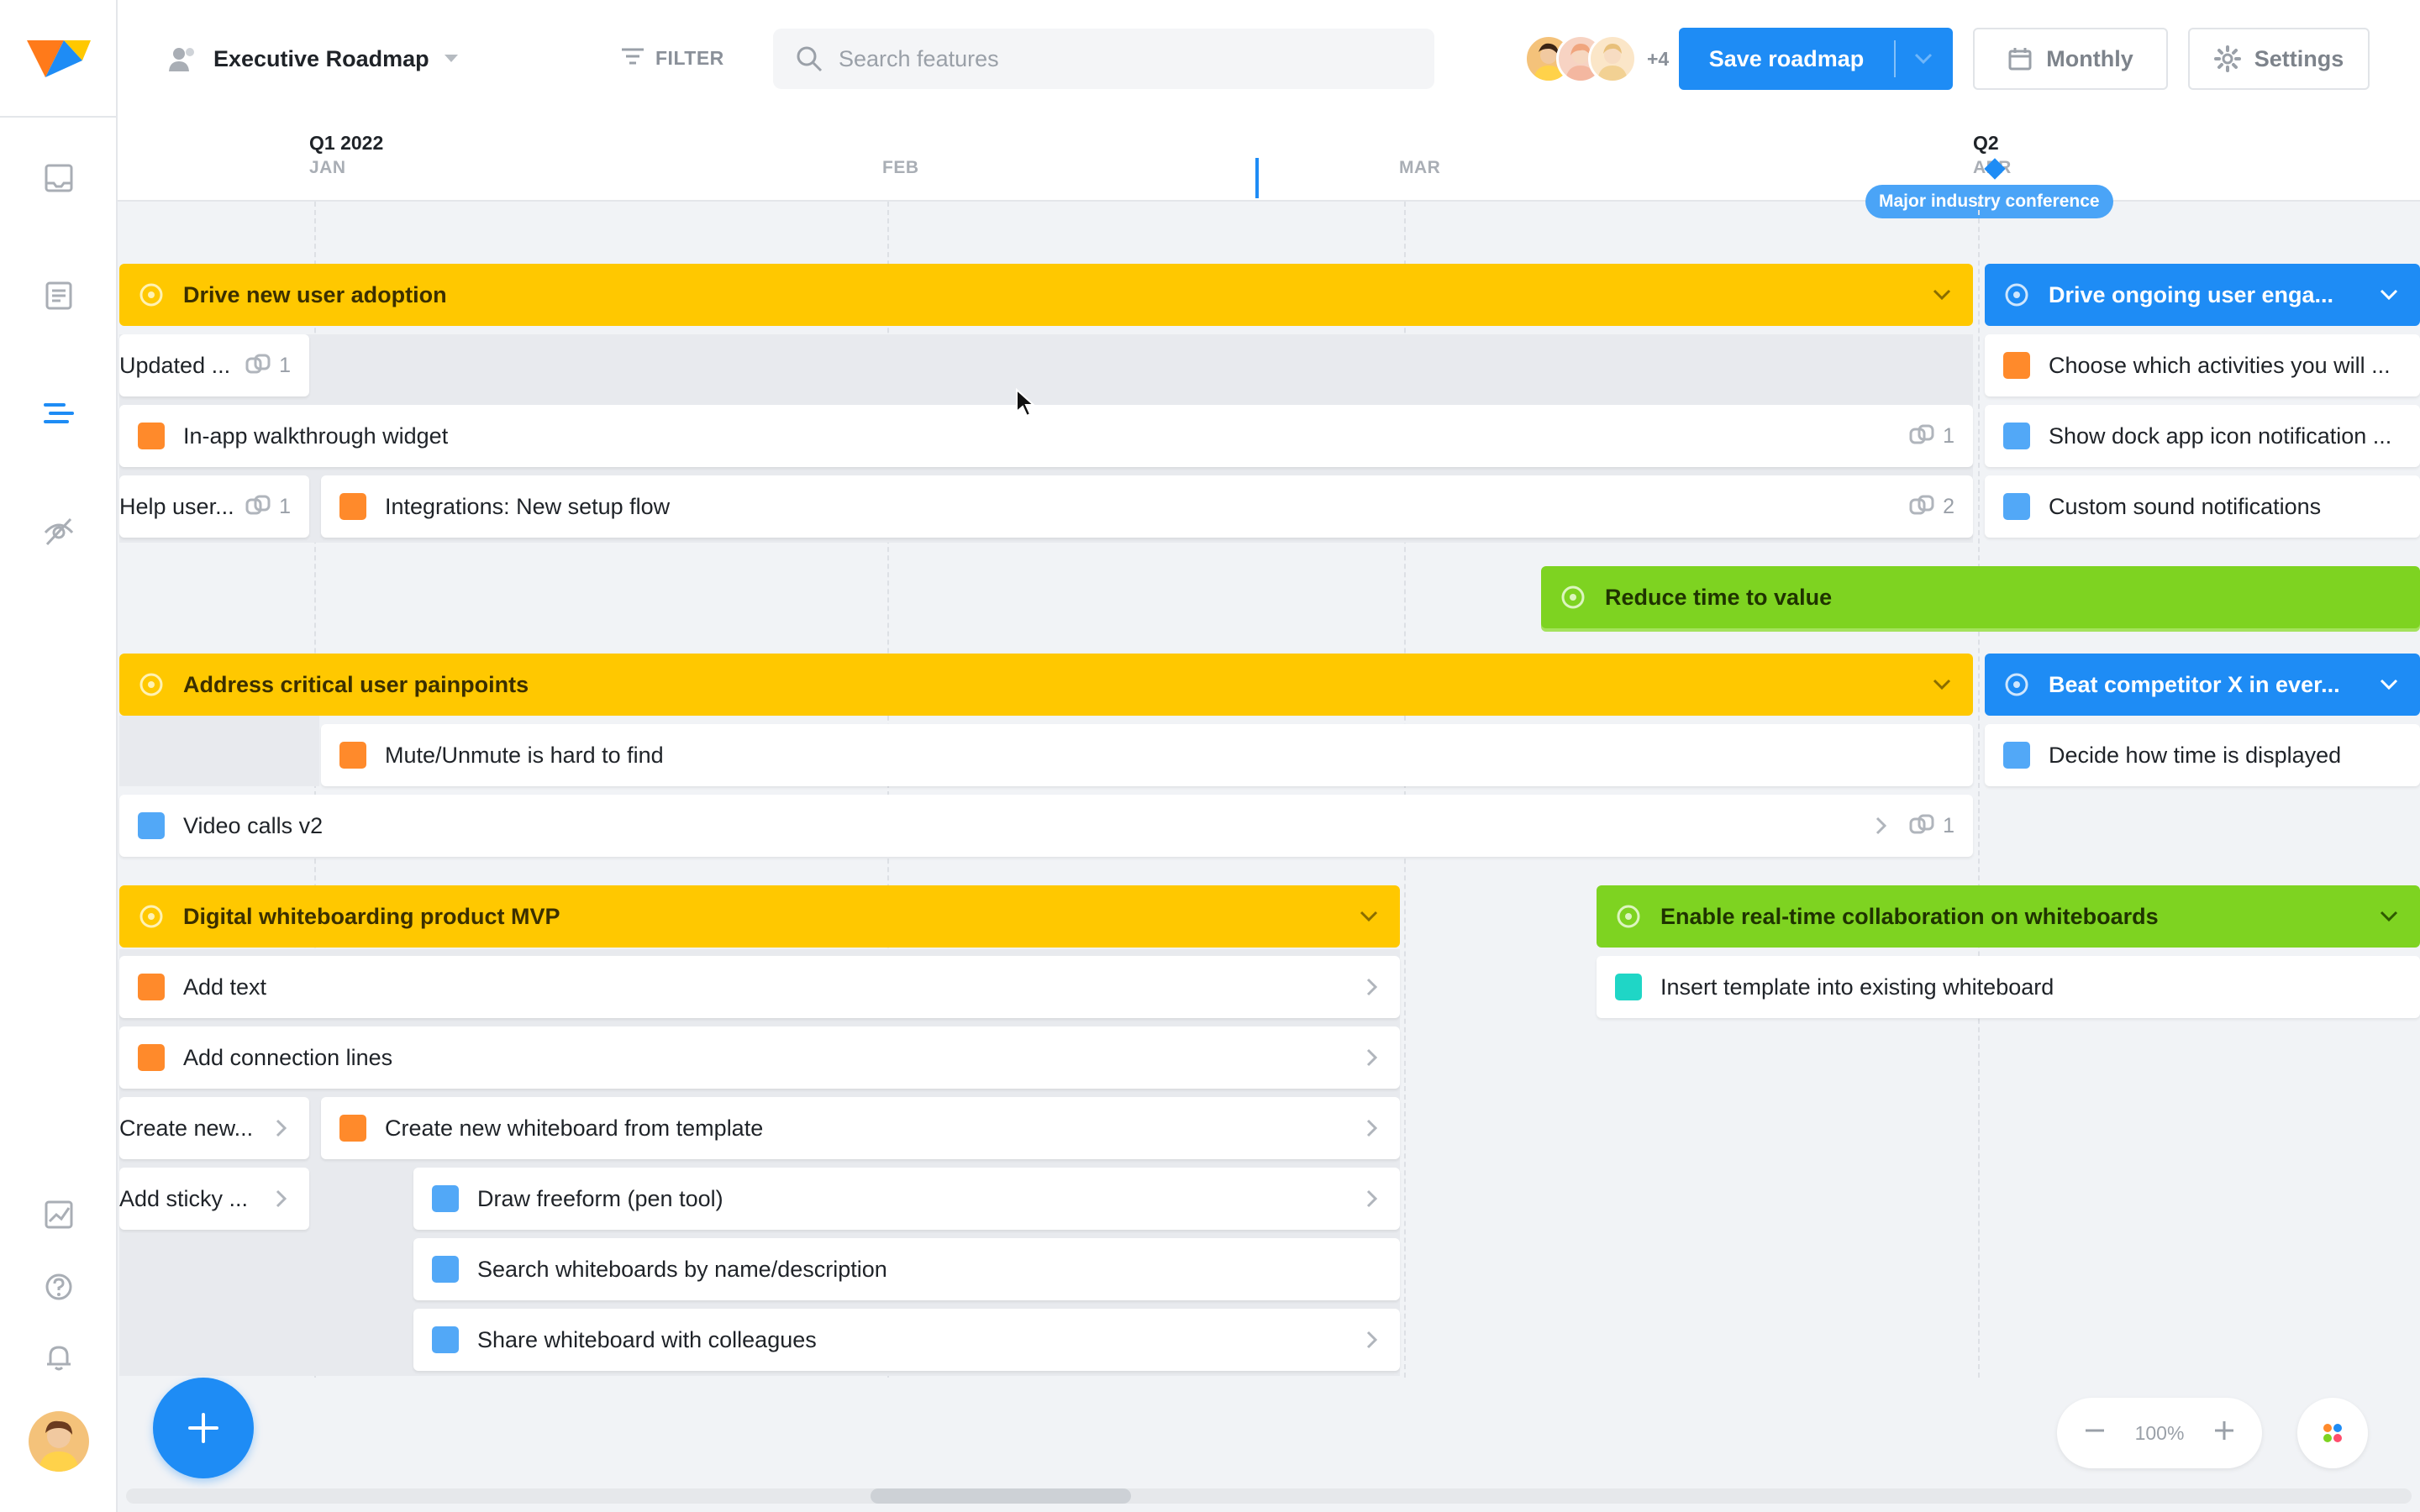 The image size is (2420, 1512). I want to click on epic-reduce-time-to-value: Reduce time to value, so click(1981, 597).